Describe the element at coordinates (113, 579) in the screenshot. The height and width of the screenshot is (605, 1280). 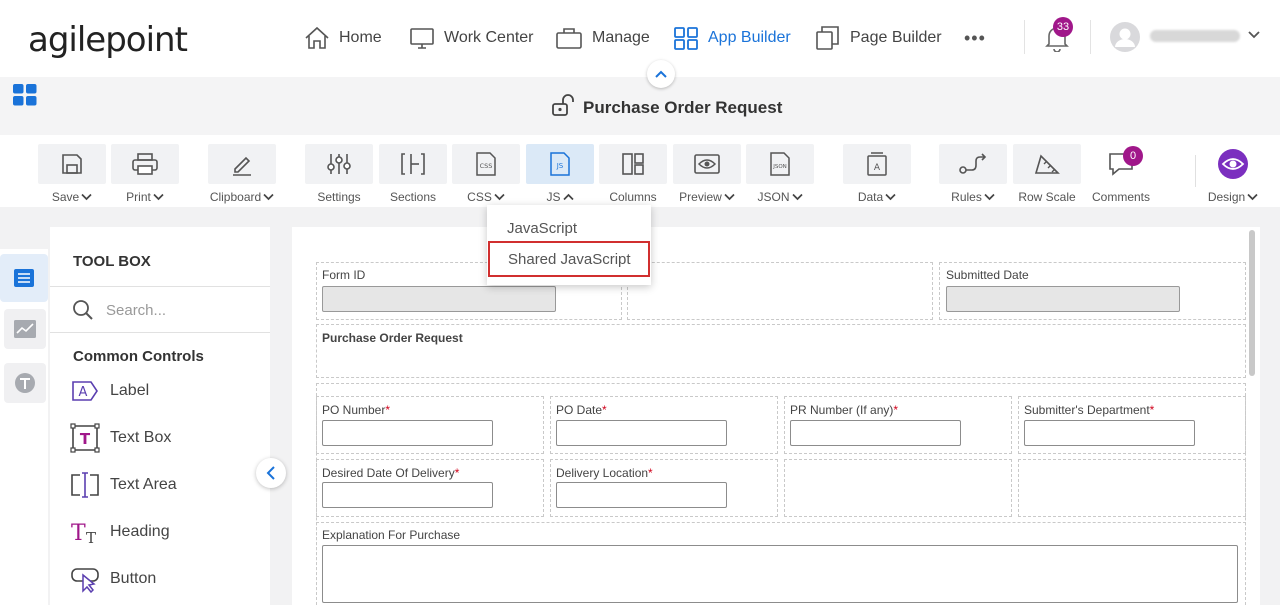
I see `control-button: Button` at that location.